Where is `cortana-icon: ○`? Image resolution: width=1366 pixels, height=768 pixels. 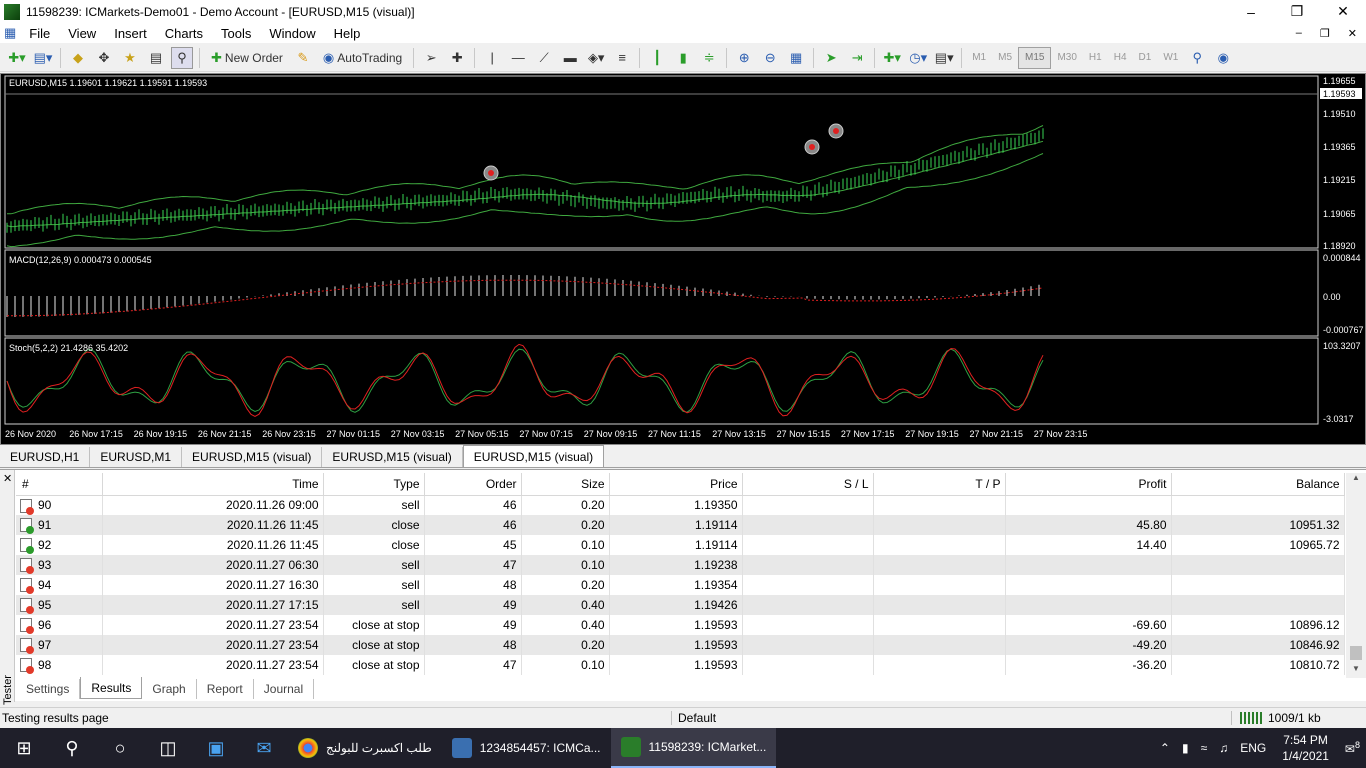
cortana-icon: ○ is located at coordinates (120, 748).